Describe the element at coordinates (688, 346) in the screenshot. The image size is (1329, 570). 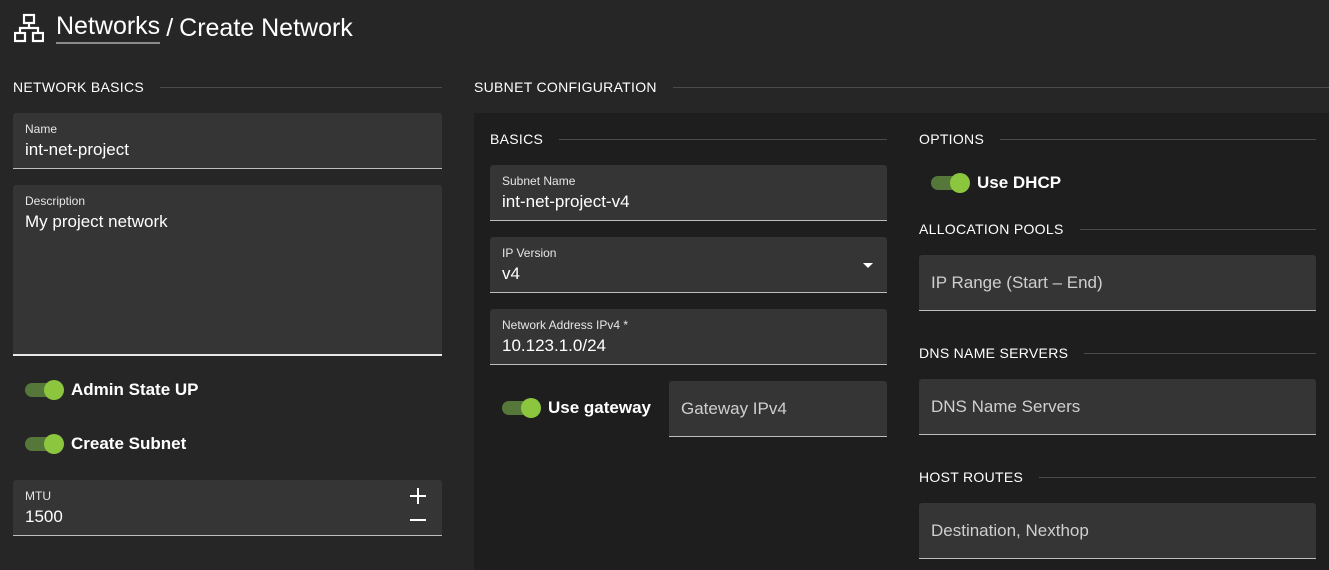
I see `network-address-value: 10.123.1.0/24` at that location.